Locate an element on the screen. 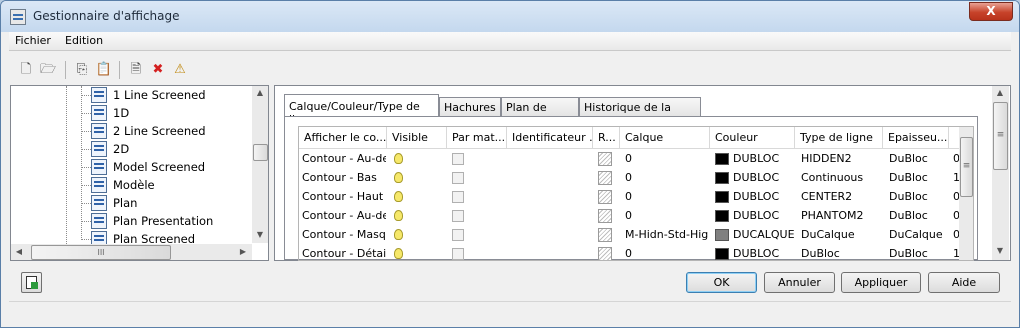 Image resolution: width=1020 pixels, height=328 pixels. tree-item: Plan Presentation is located at coordinates (166, 221).